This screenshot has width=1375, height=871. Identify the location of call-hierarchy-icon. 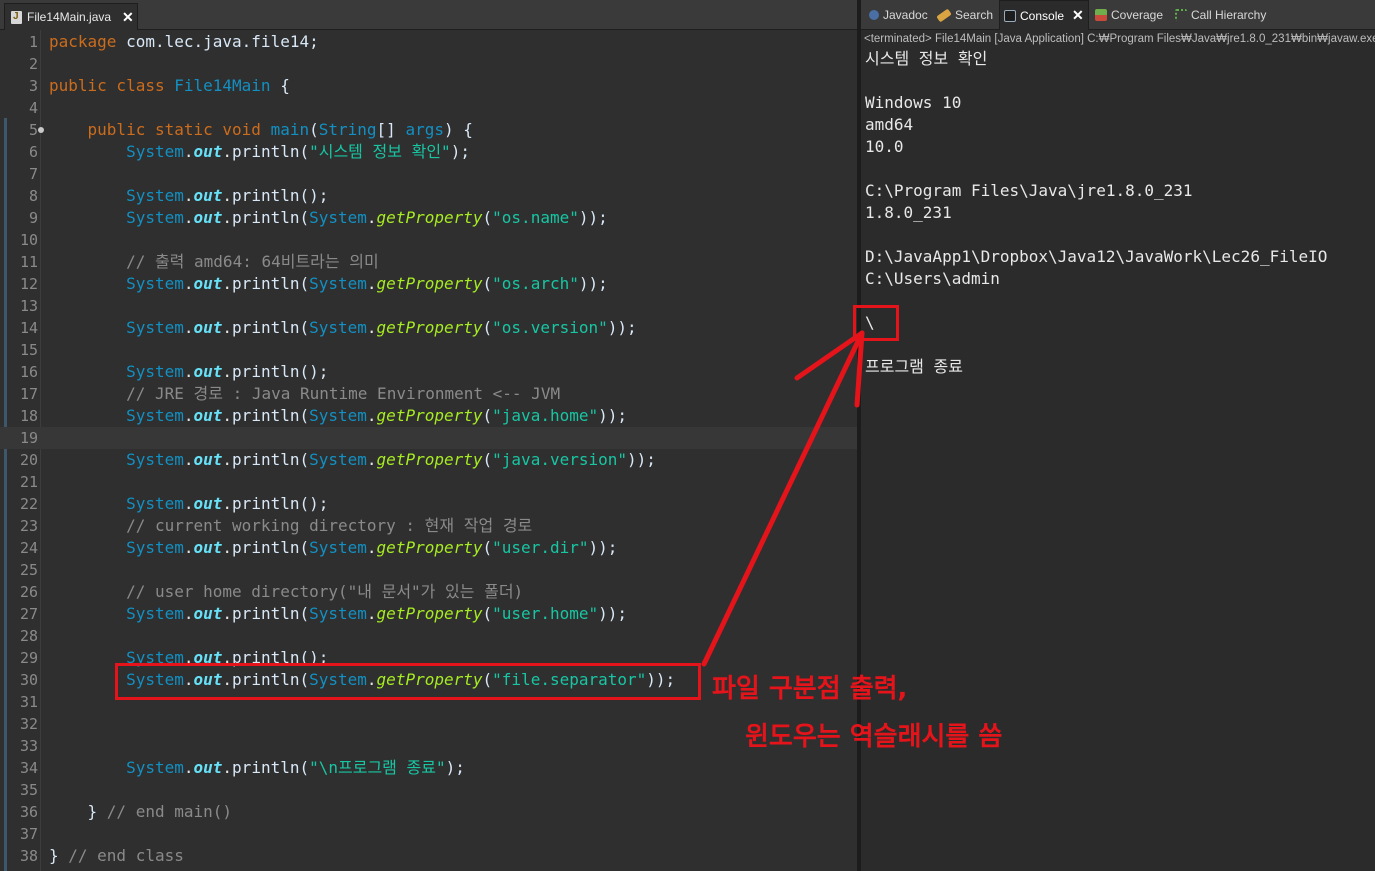
(1181, 15).